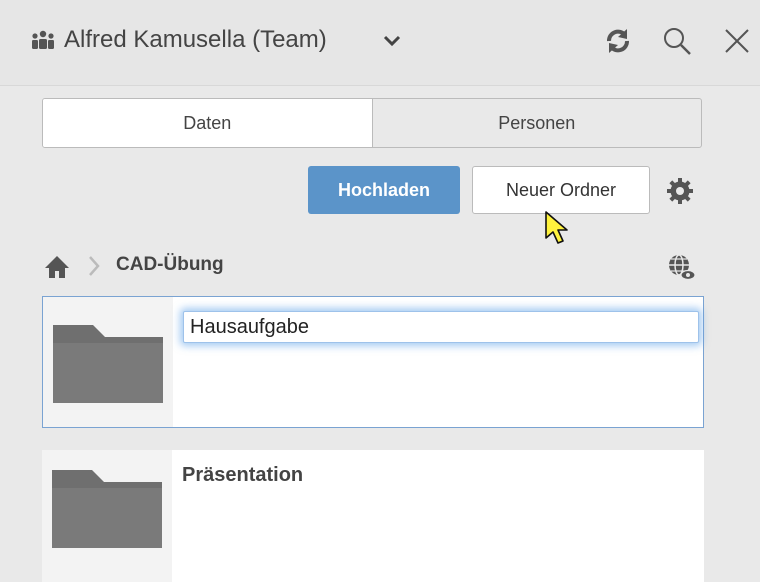  I want to click on team-title: Alfred Kamusella (Team), so click(195, 40).